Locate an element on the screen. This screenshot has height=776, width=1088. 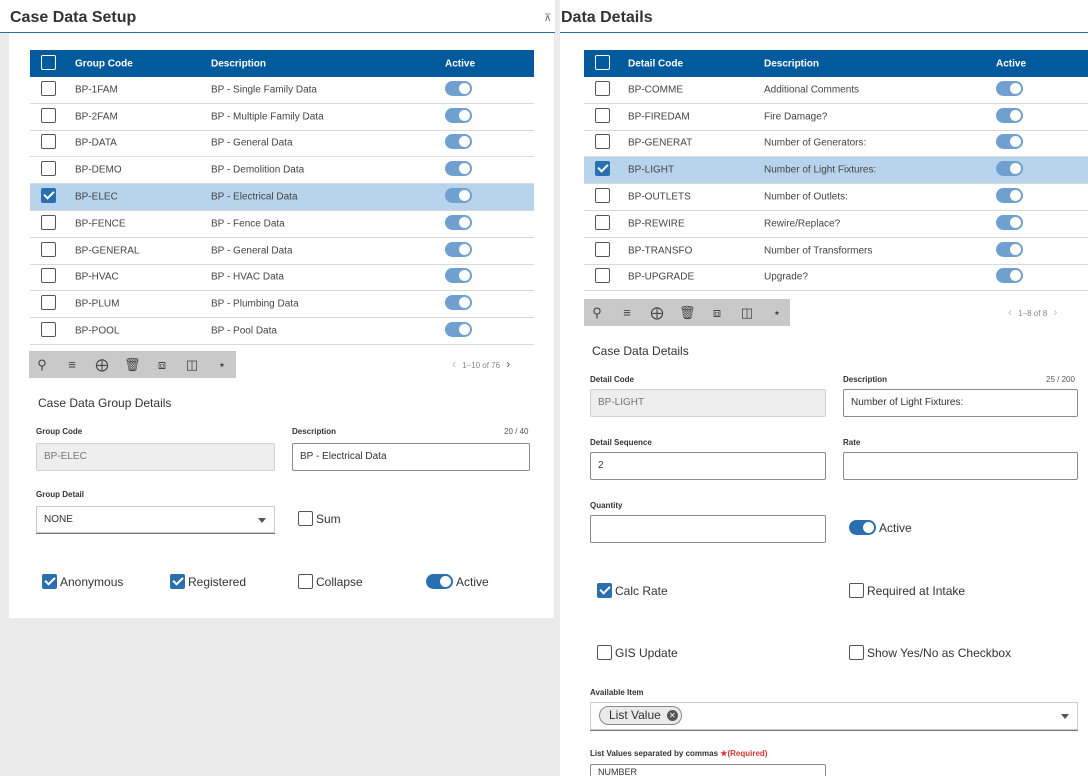
quantity-field is located at coordinates (708, 529).